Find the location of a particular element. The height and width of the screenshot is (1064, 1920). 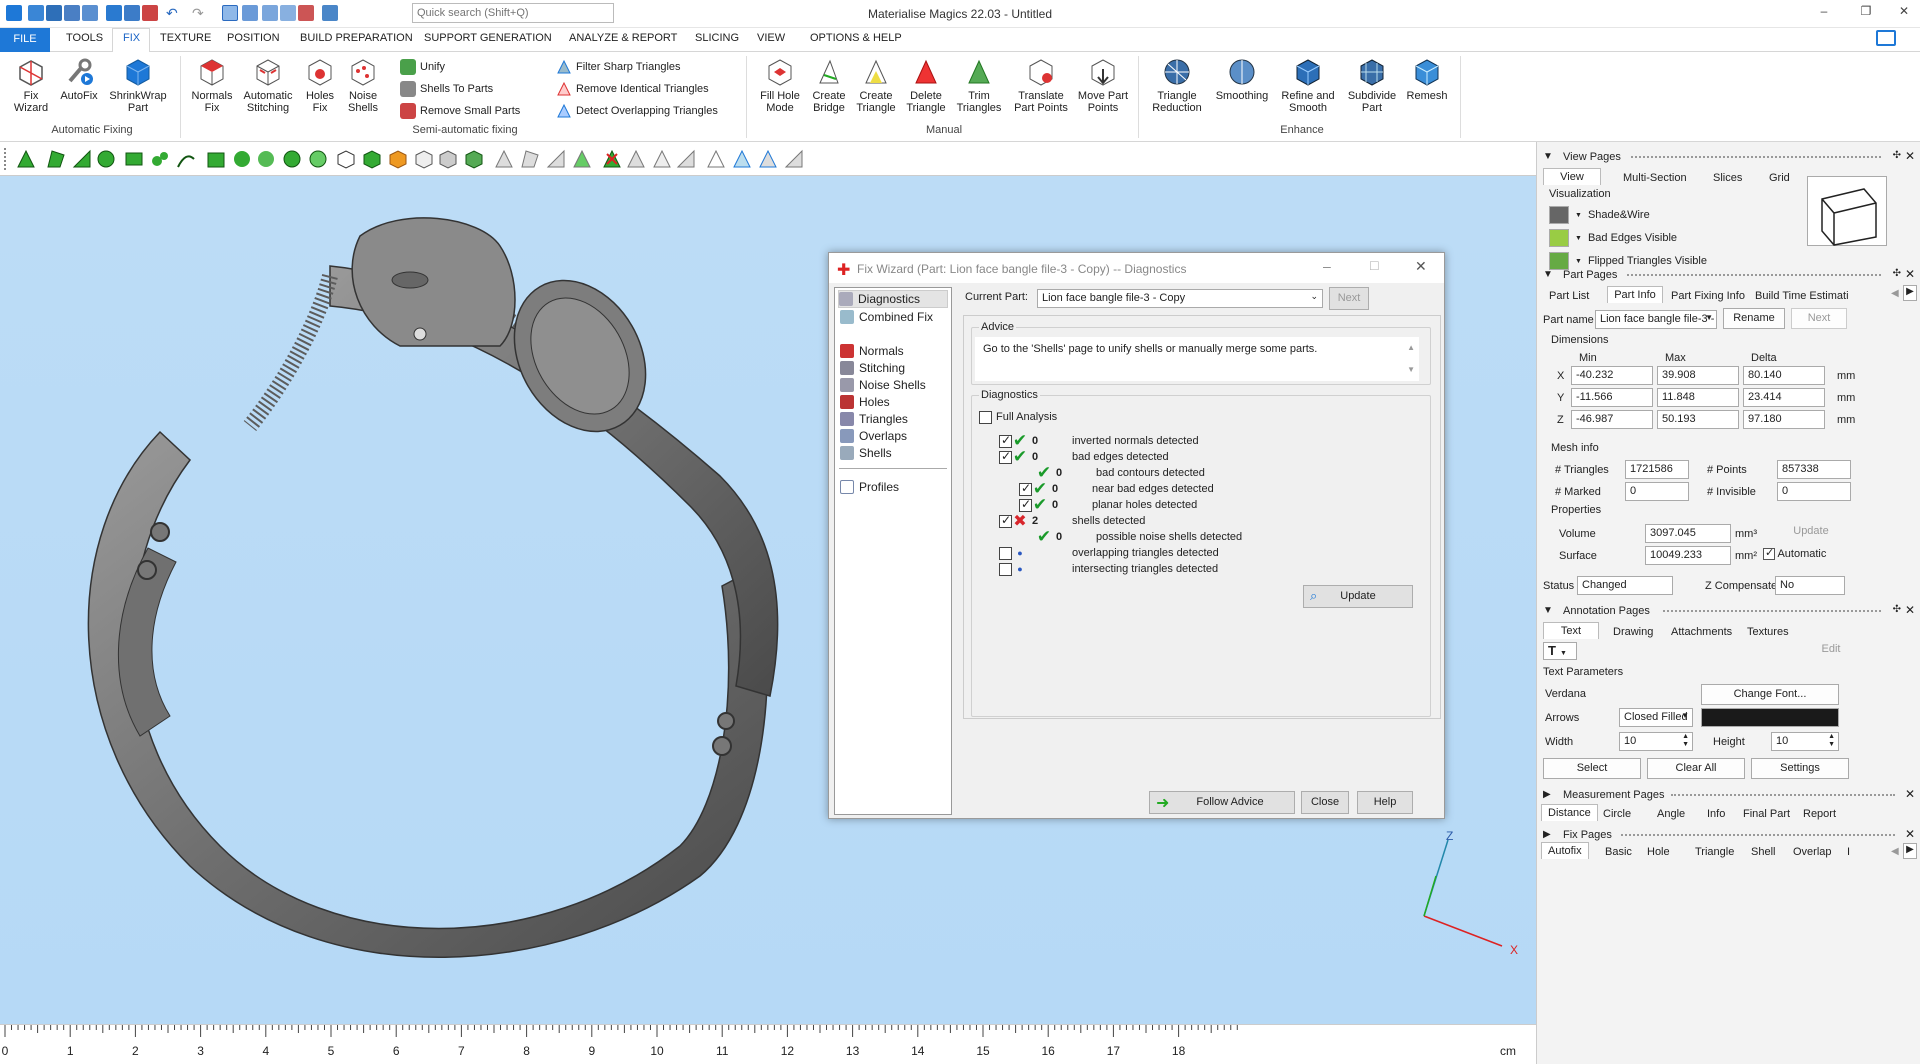

nav-stitching: Stitching is located at coordinates (874, 368).